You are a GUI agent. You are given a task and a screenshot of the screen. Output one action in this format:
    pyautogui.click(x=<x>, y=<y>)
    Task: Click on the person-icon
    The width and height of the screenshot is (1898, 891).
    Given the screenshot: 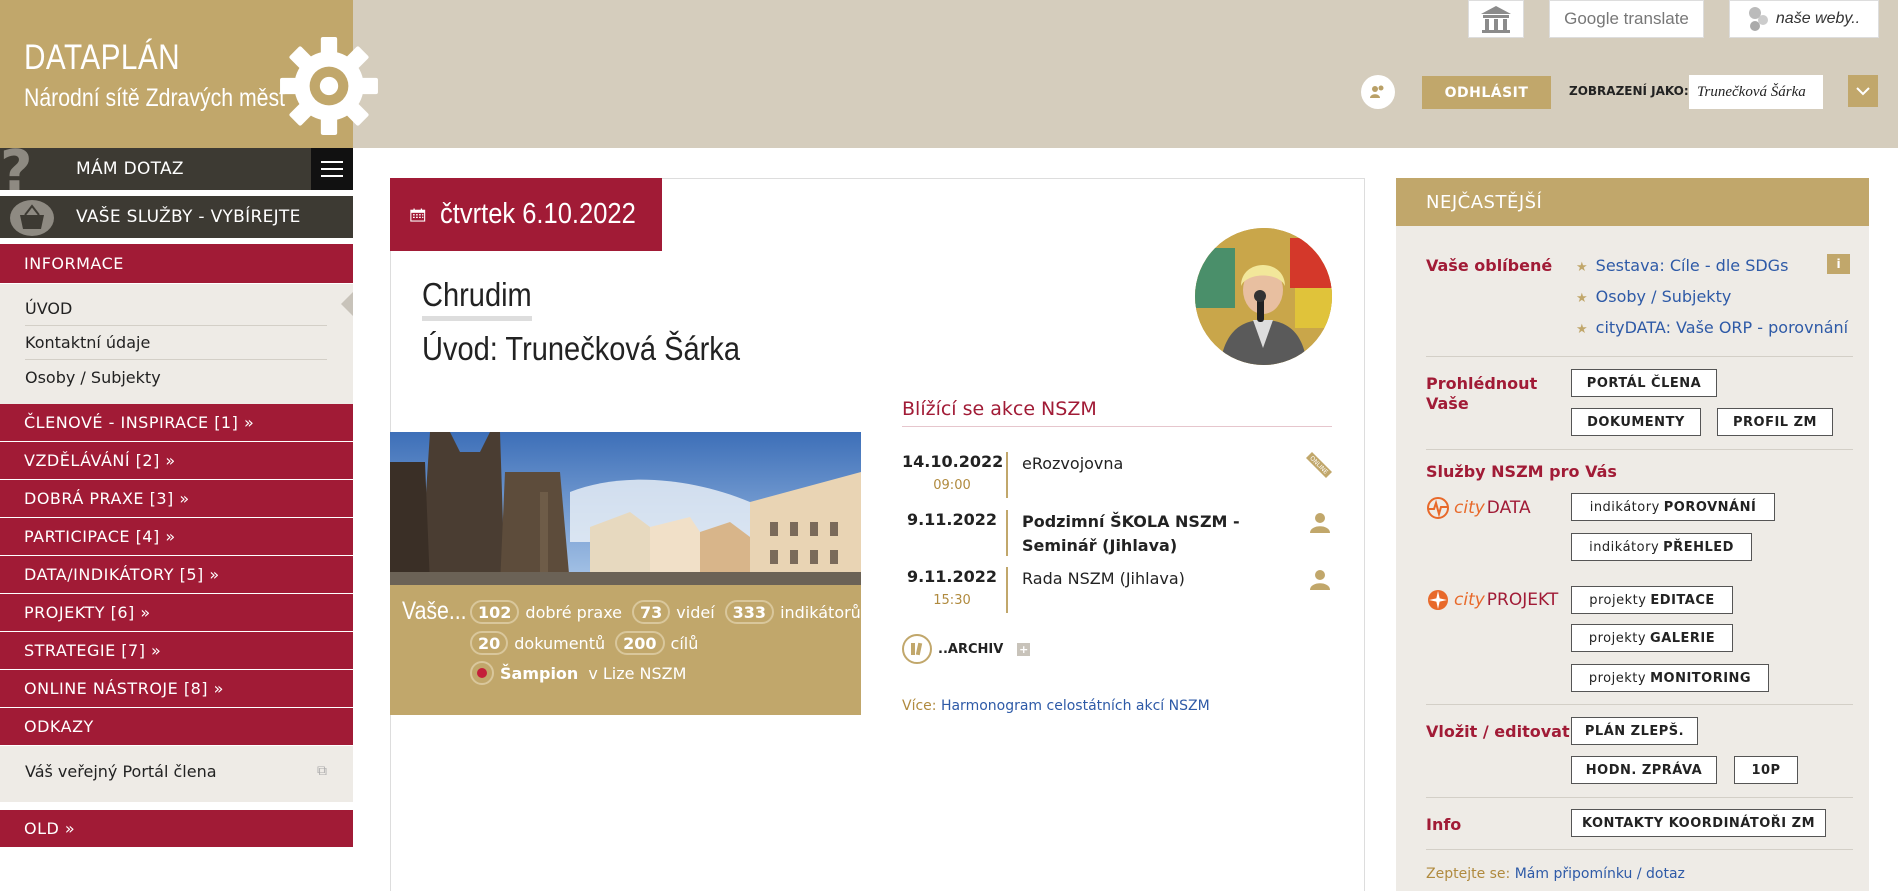 What is the action you would take?
    pyautogui.click(x=1320, y=580)
    